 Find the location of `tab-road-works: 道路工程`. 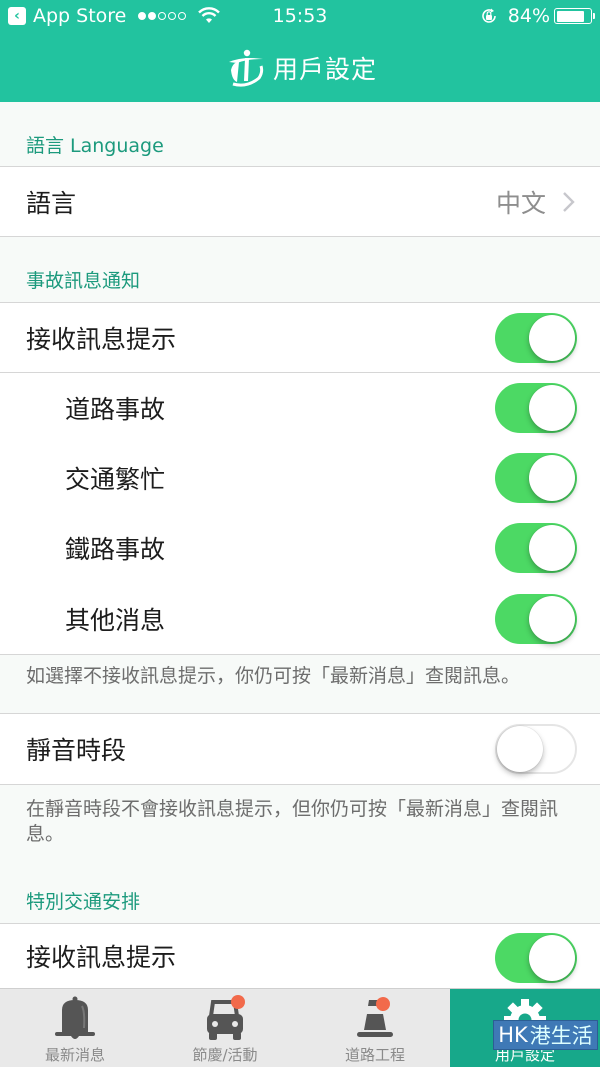

tab-road-works: 道路工程 is located at coordinates (375, 1028).